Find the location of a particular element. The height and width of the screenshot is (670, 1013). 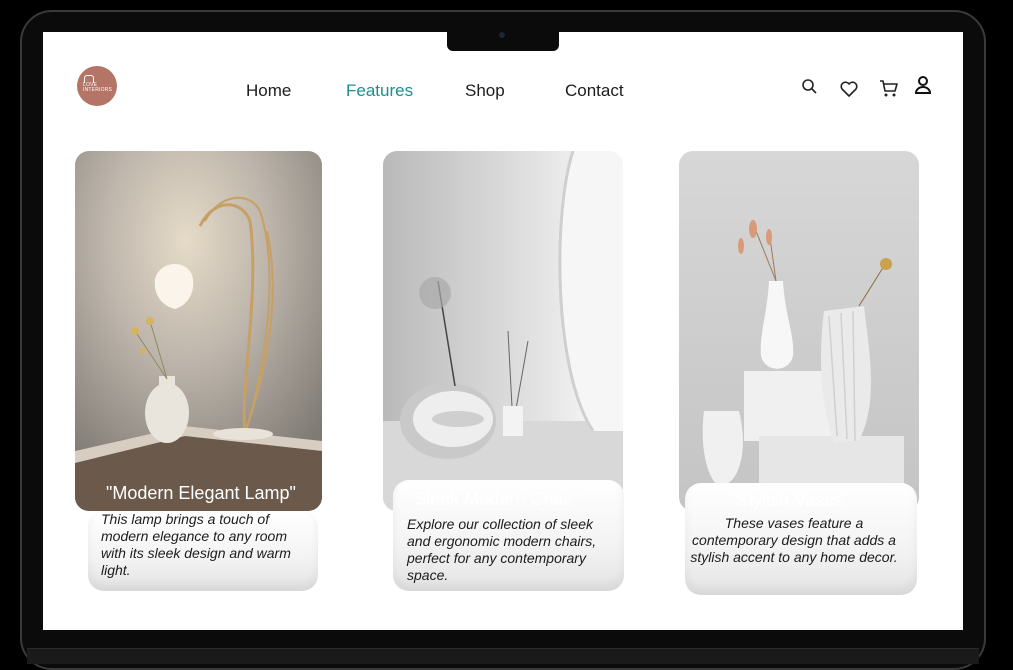

cart-icon is located at coordinates (889, 88).